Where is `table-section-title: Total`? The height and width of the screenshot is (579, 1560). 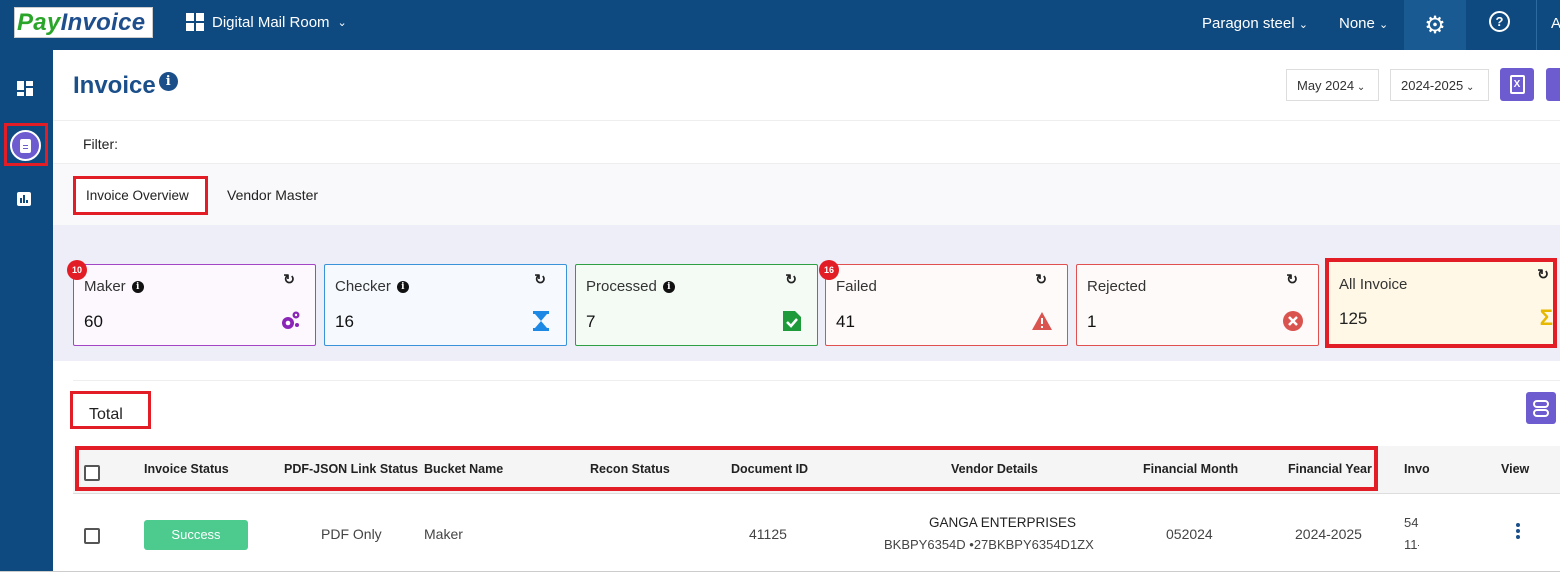 table-section-title: Total is located at coordinates (110, 410).